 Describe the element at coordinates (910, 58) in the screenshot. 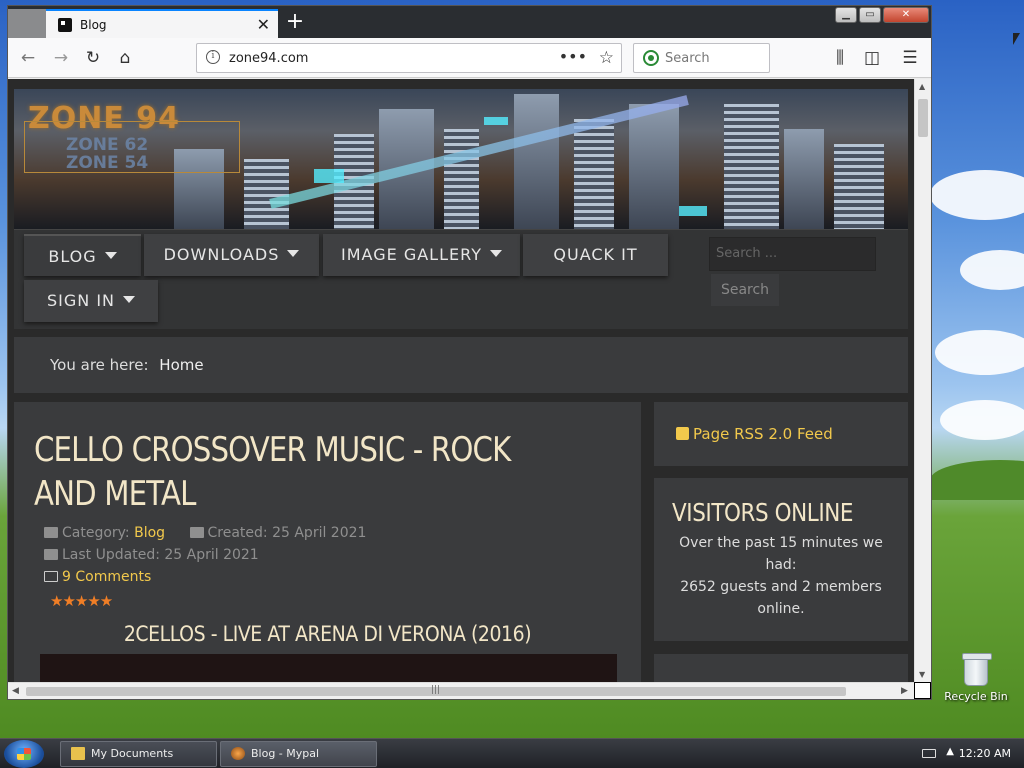

I see `menu-icon: ☰` at that location.